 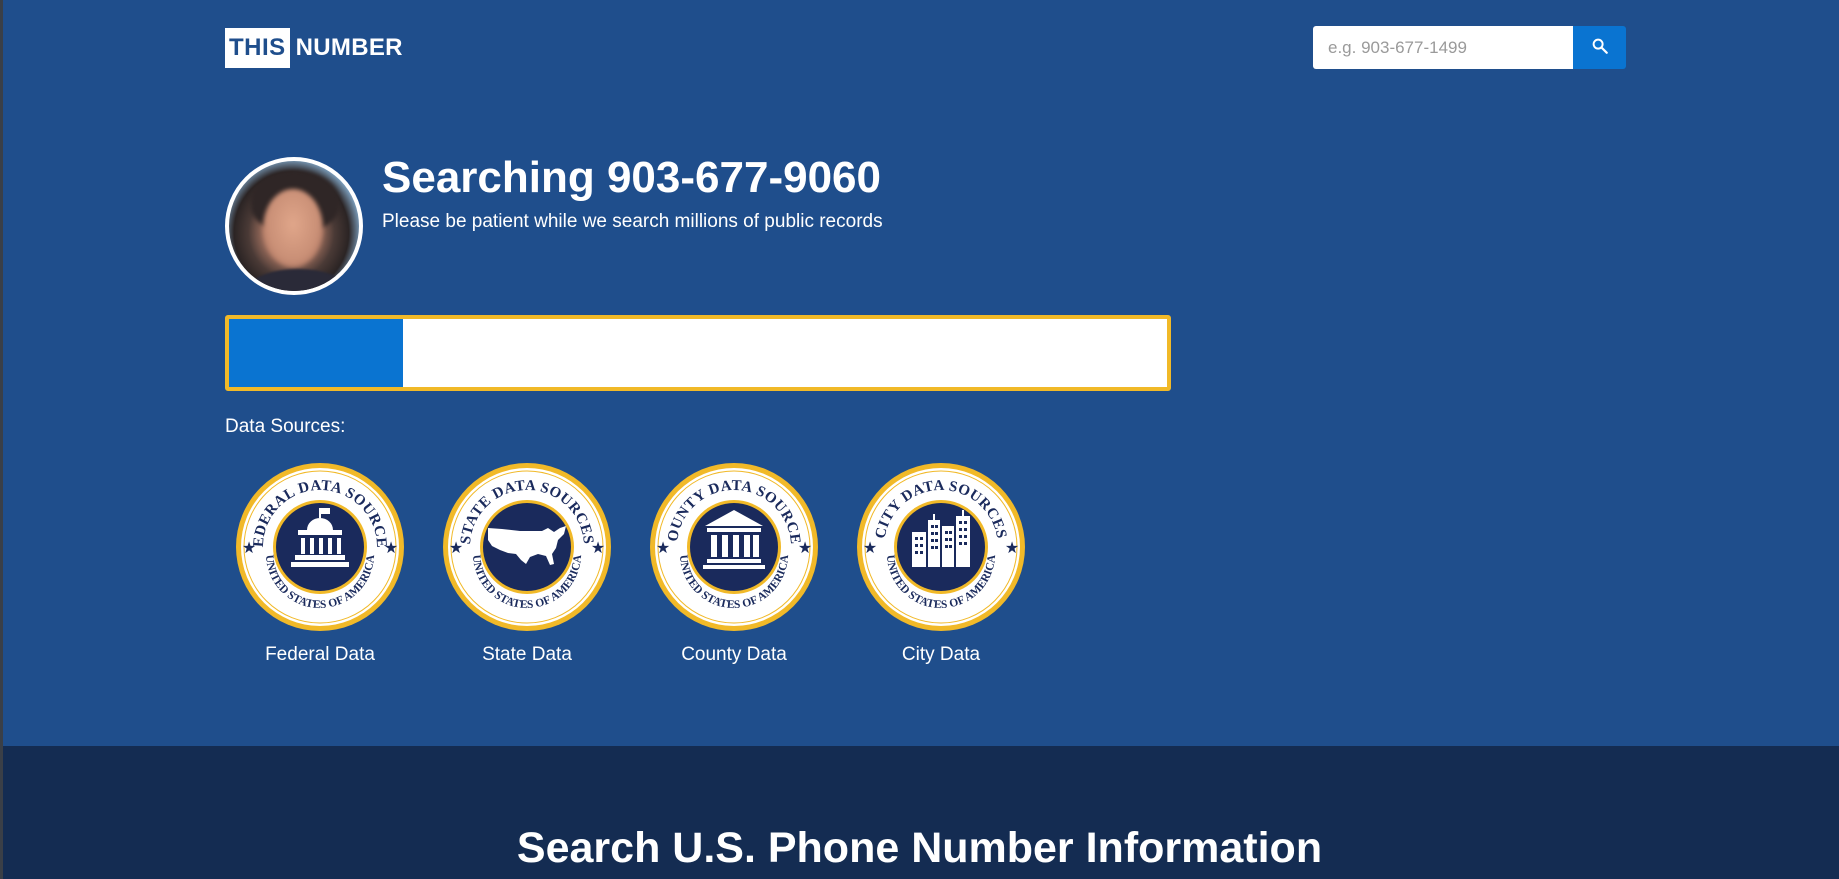 What do you see at coordinates (698, 353) in the screenshot?
I see `search-progress-bar` at bounding box center [698, 353].